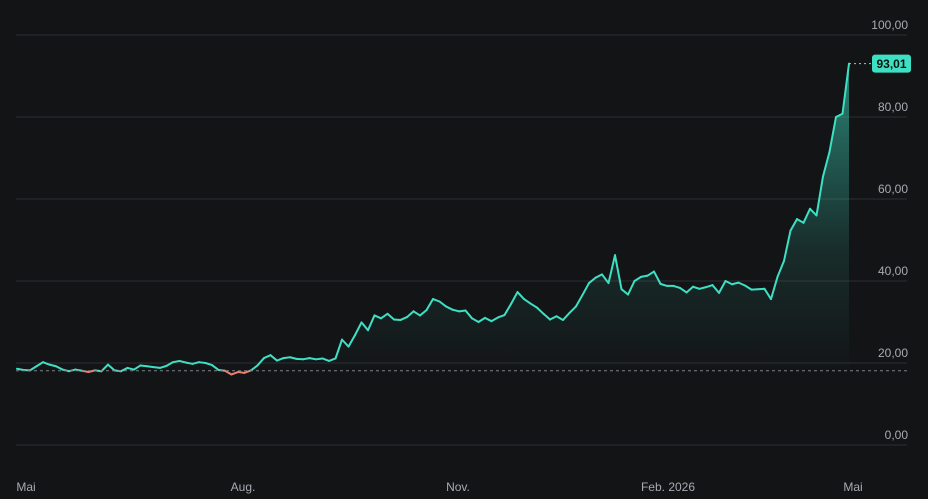  I want to click on x-tick-label: Aug., so click(243, 487).